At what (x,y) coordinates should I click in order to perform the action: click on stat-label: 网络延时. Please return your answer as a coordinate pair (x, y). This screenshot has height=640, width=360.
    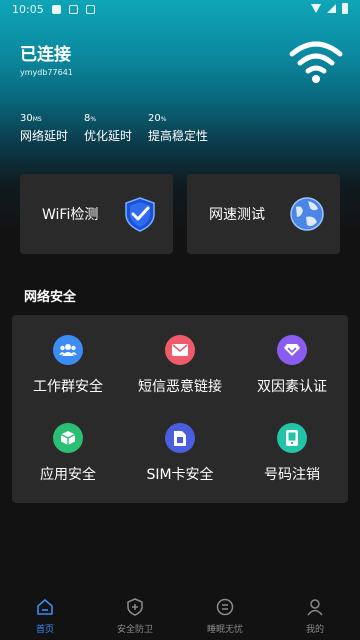
    Looking at the image, I should click on (44, 136).